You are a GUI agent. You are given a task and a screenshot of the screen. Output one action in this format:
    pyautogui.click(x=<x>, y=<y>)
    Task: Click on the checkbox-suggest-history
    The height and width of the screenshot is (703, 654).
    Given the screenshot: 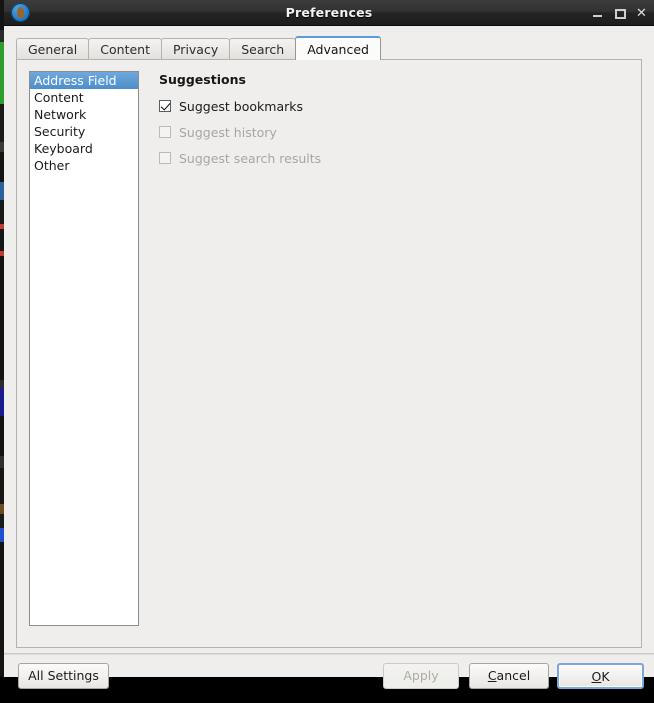 What is the action you would take?
    pyautogui.click(x=165, y=132)
    